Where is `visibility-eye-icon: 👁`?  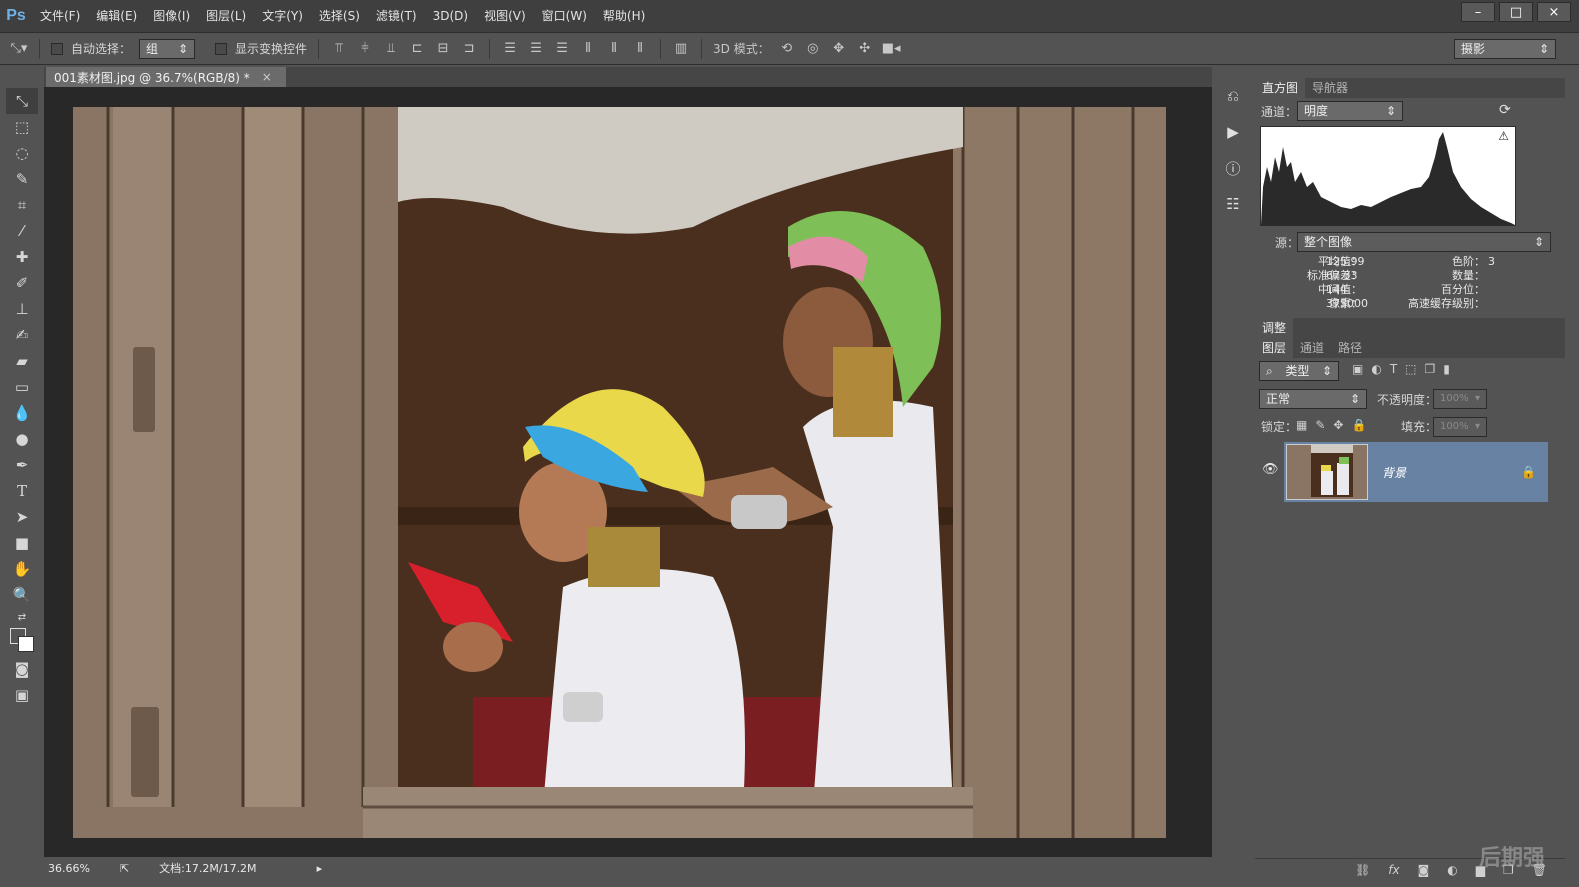 visibility-eye-icon: 👁 is located at coordinates (1270, 469).